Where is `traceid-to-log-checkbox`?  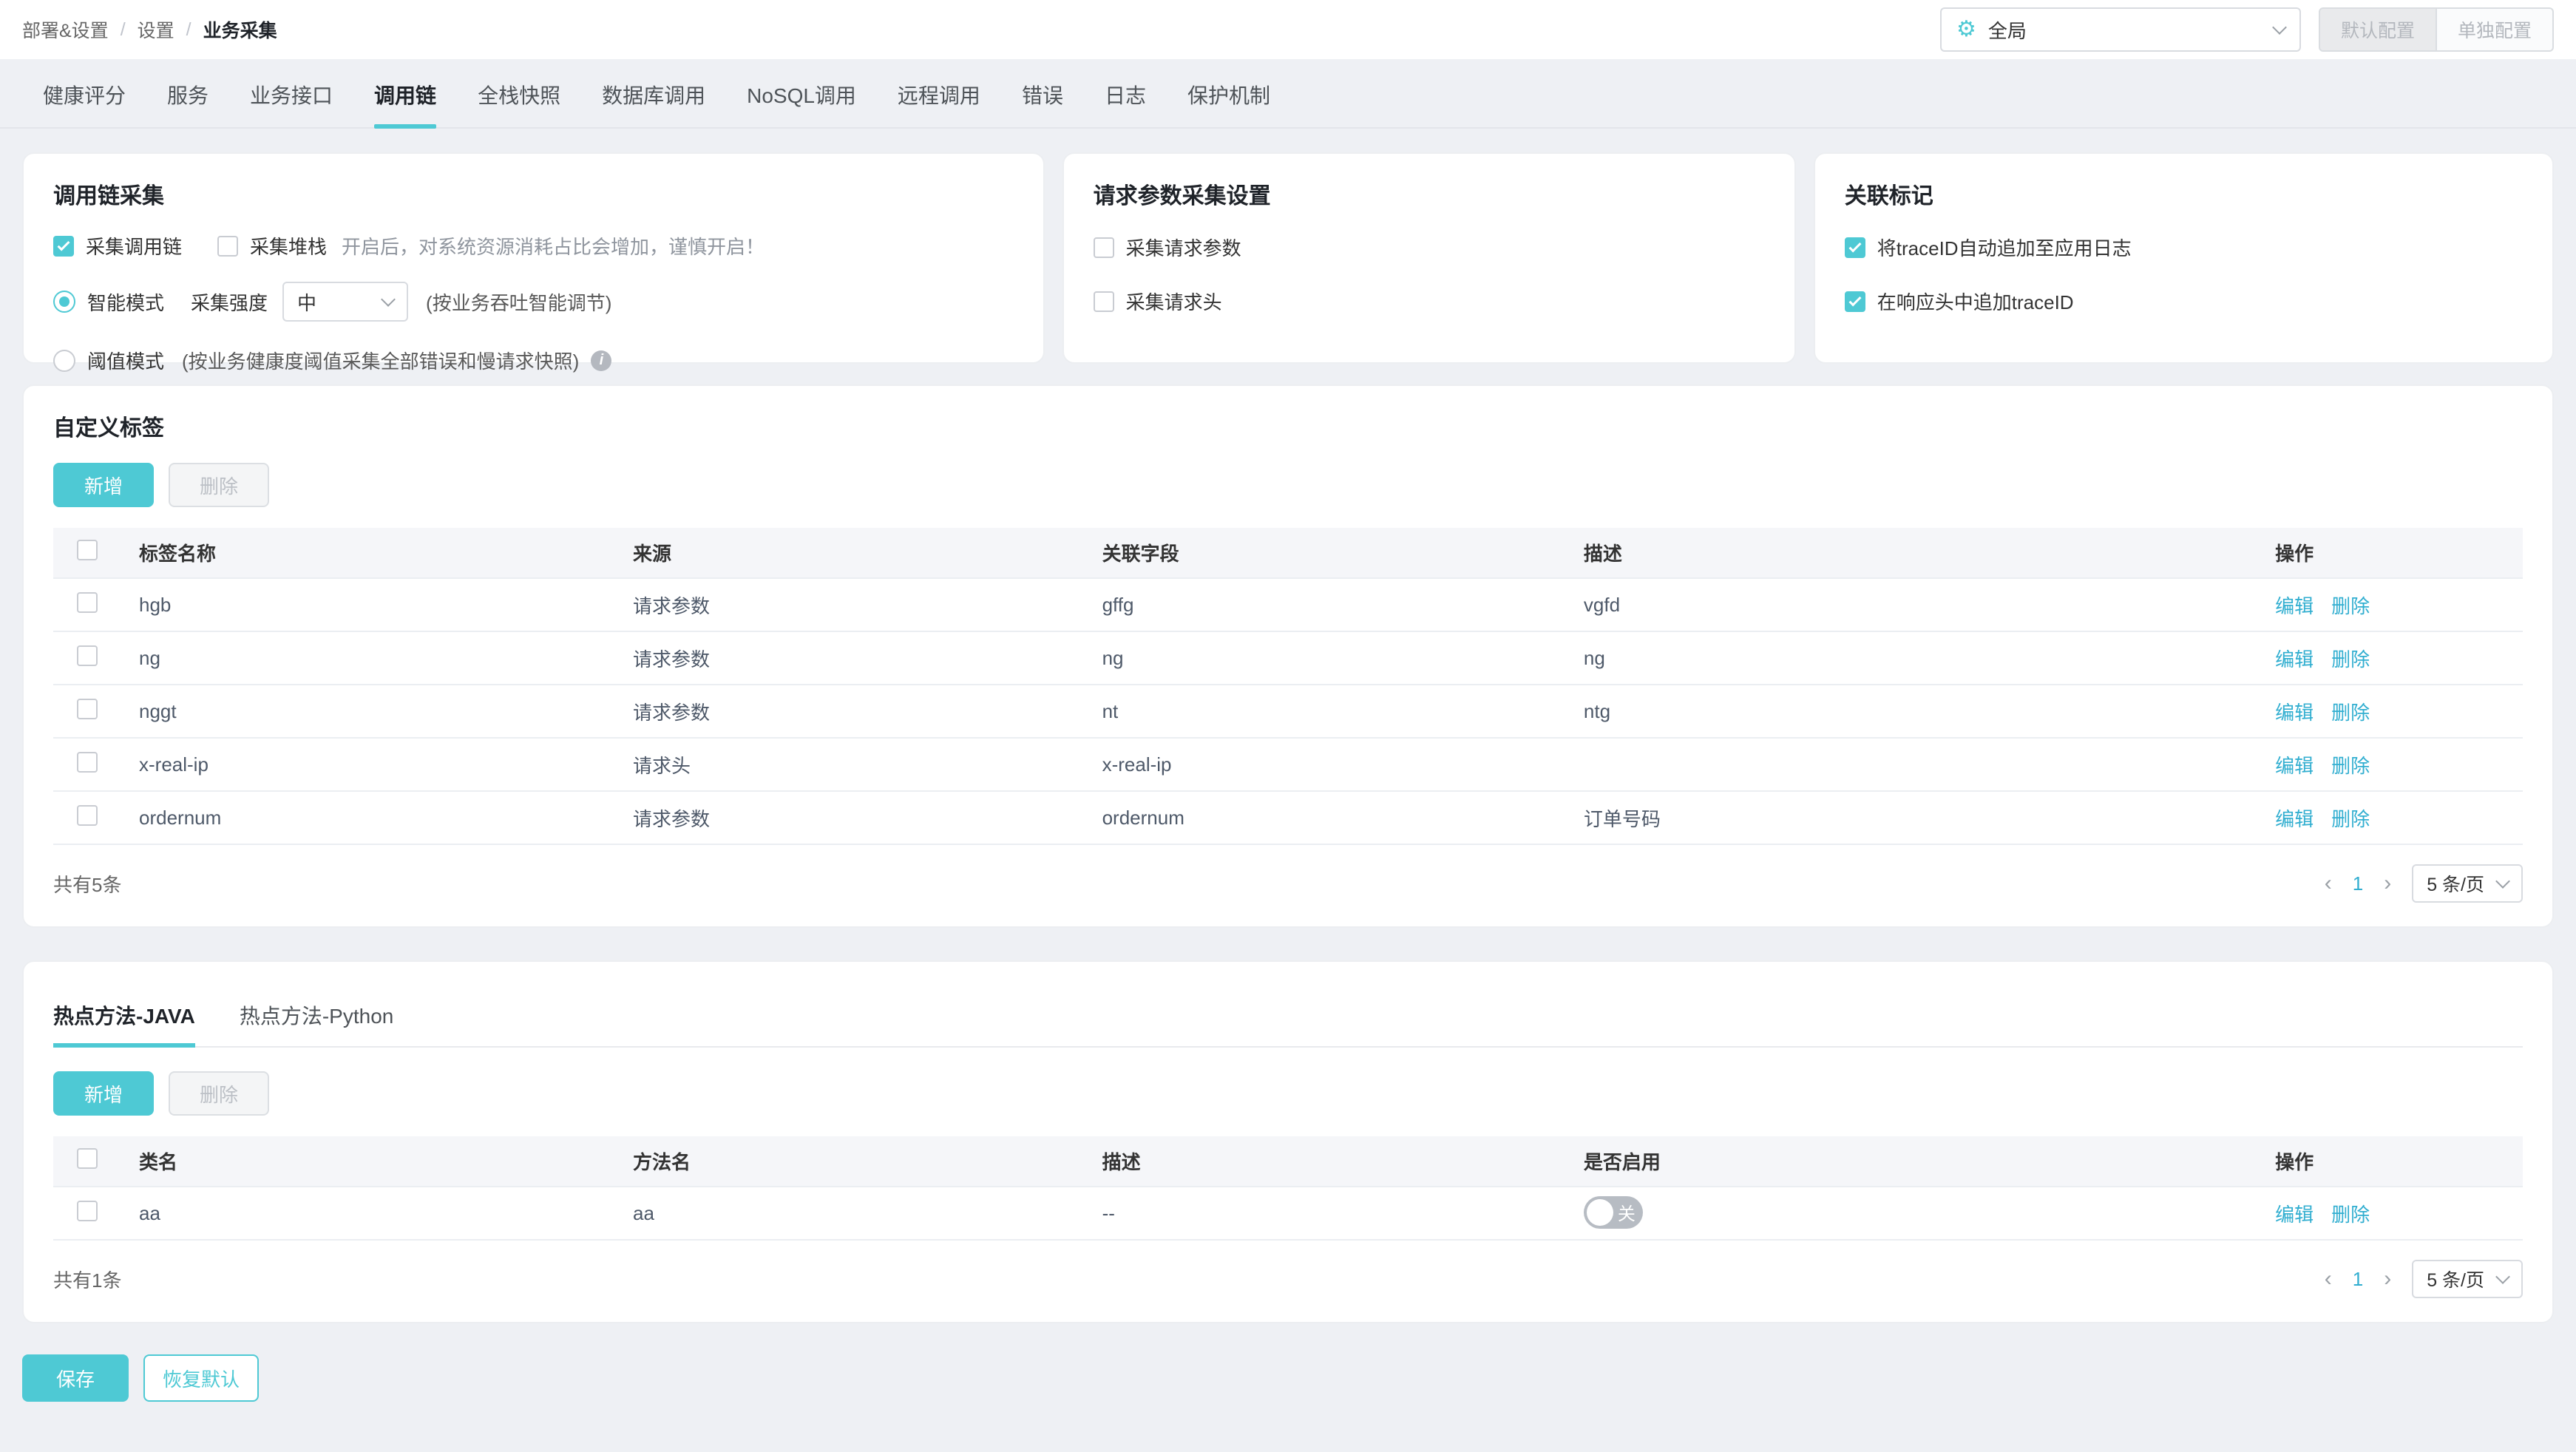 traceid-to-log-checkbox is located at coordinates (1854, 247).